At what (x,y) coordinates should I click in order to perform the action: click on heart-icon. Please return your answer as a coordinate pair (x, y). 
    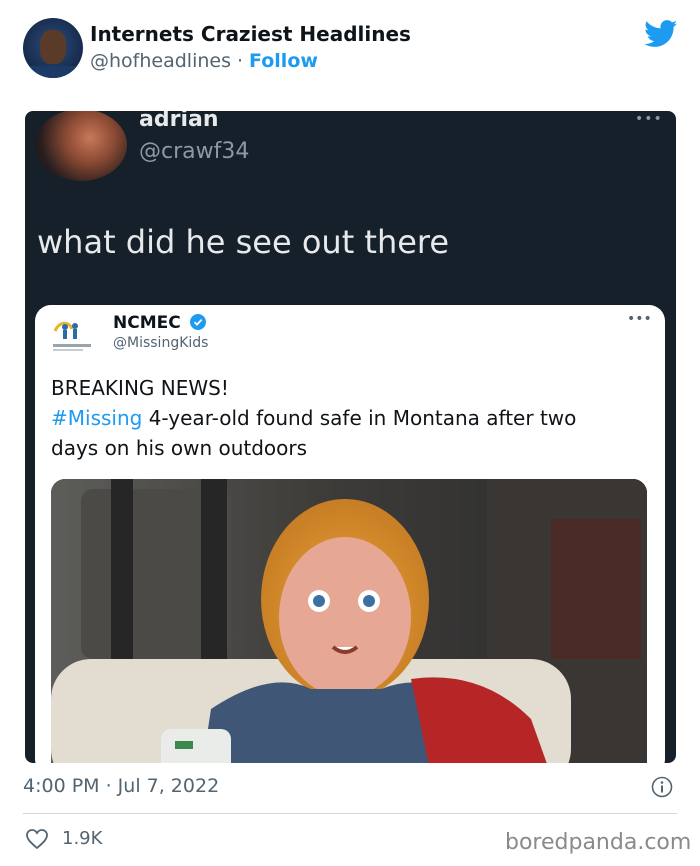
    Looking at the image, I should click on (37, 839).